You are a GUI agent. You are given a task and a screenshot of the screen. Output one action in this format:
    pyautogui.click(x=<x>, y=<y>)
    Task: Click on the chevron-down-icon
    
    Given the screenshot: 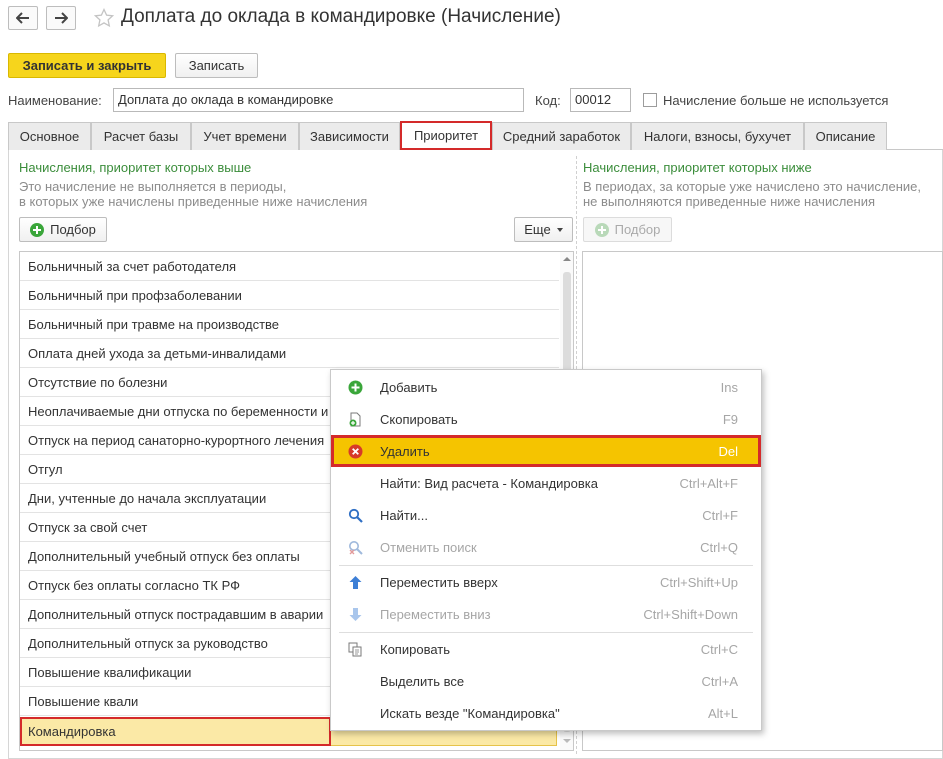 What is the action you would take?
    pyautogui.click(x=559, y=229)
    